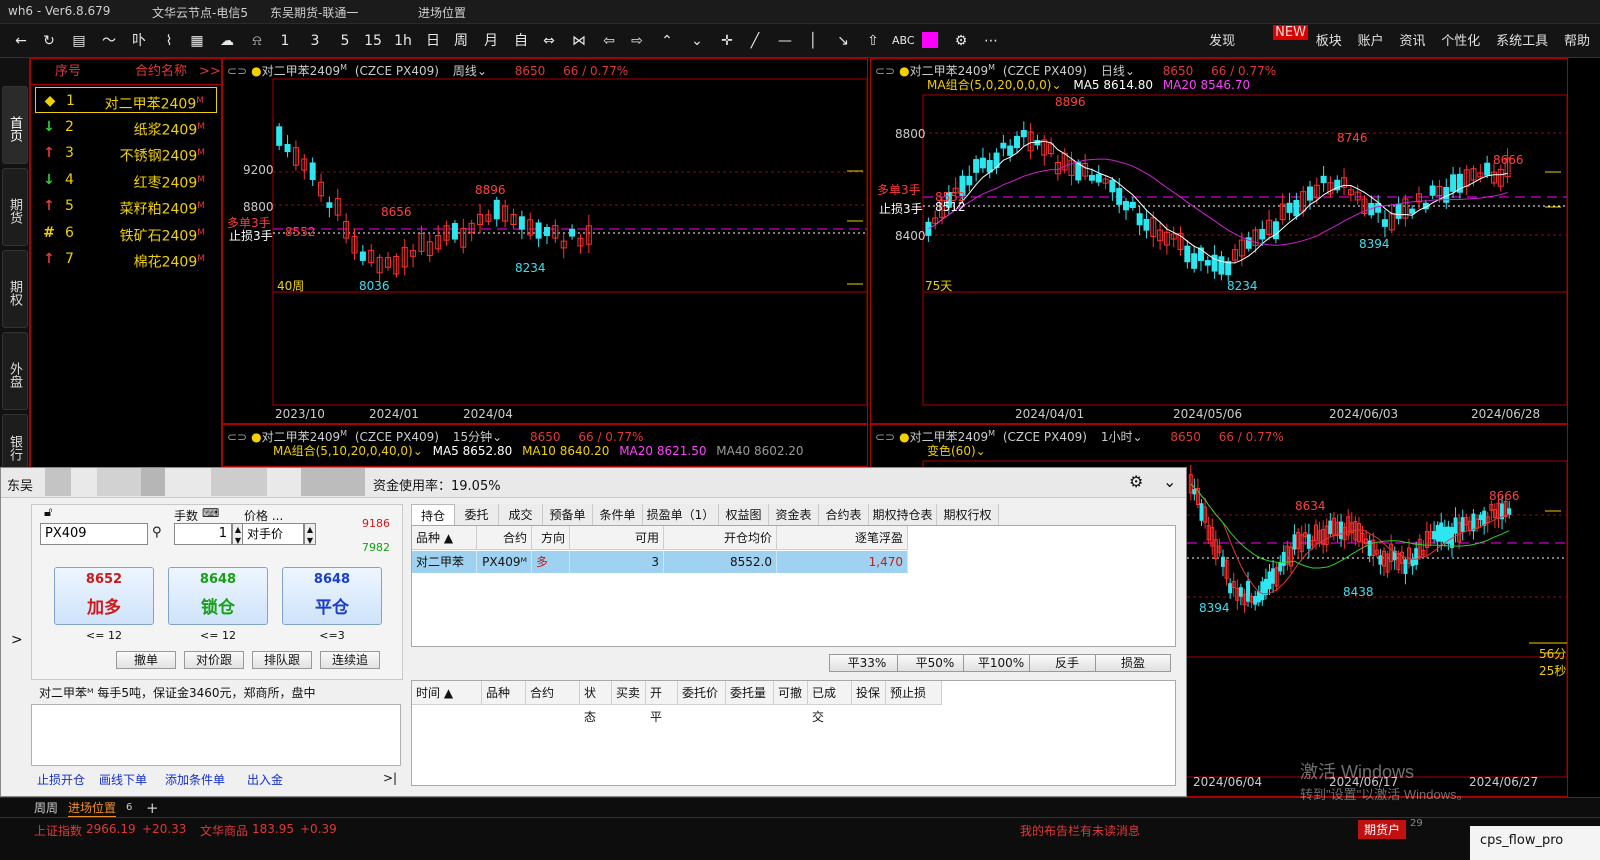 This screenshot has width=1600, height=860. Describe the element at coordinates (609, 41) in the screenshot. I see `scroll-left-icon: ⇦` at that location.